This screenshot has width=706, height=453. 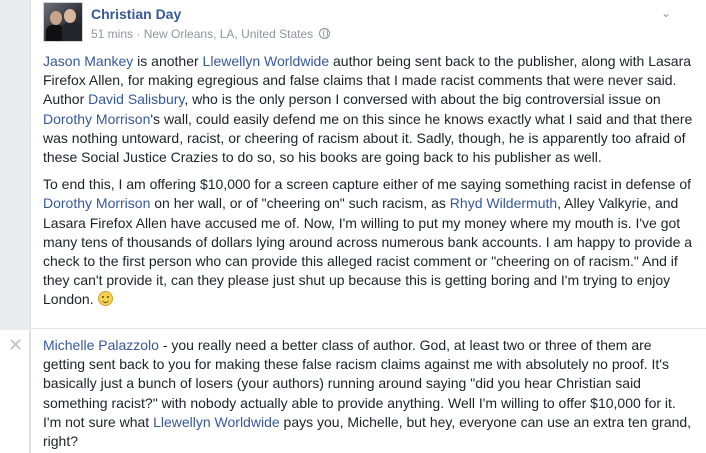 What do you see at coordinates (112, 34) in the screenshot?
I see `post-timestamp: 51 mins` at bounding box center [112, 34].